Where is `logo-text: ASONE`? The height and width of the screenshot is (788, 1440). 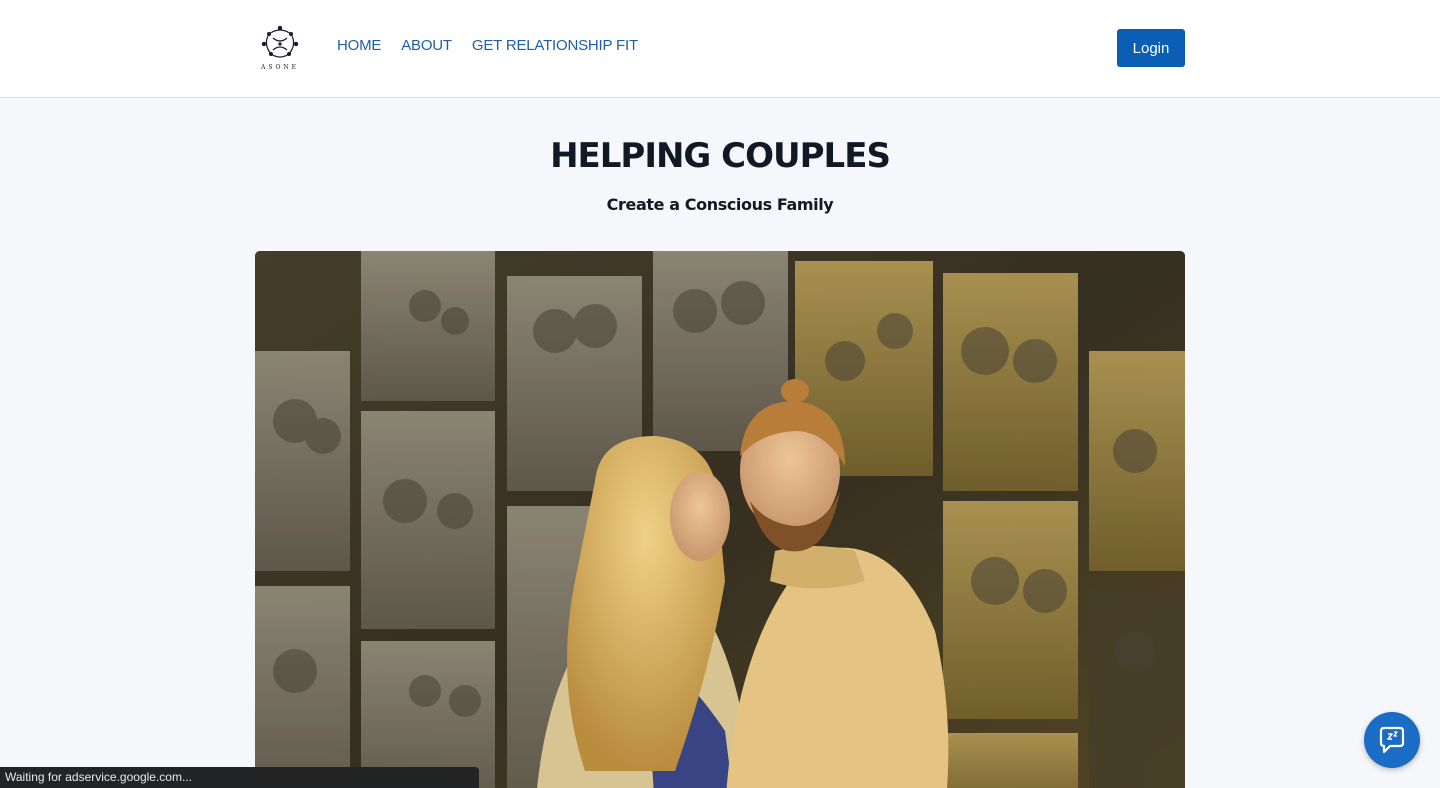 logo-text: ASONE is located at coordinates (280, 67).